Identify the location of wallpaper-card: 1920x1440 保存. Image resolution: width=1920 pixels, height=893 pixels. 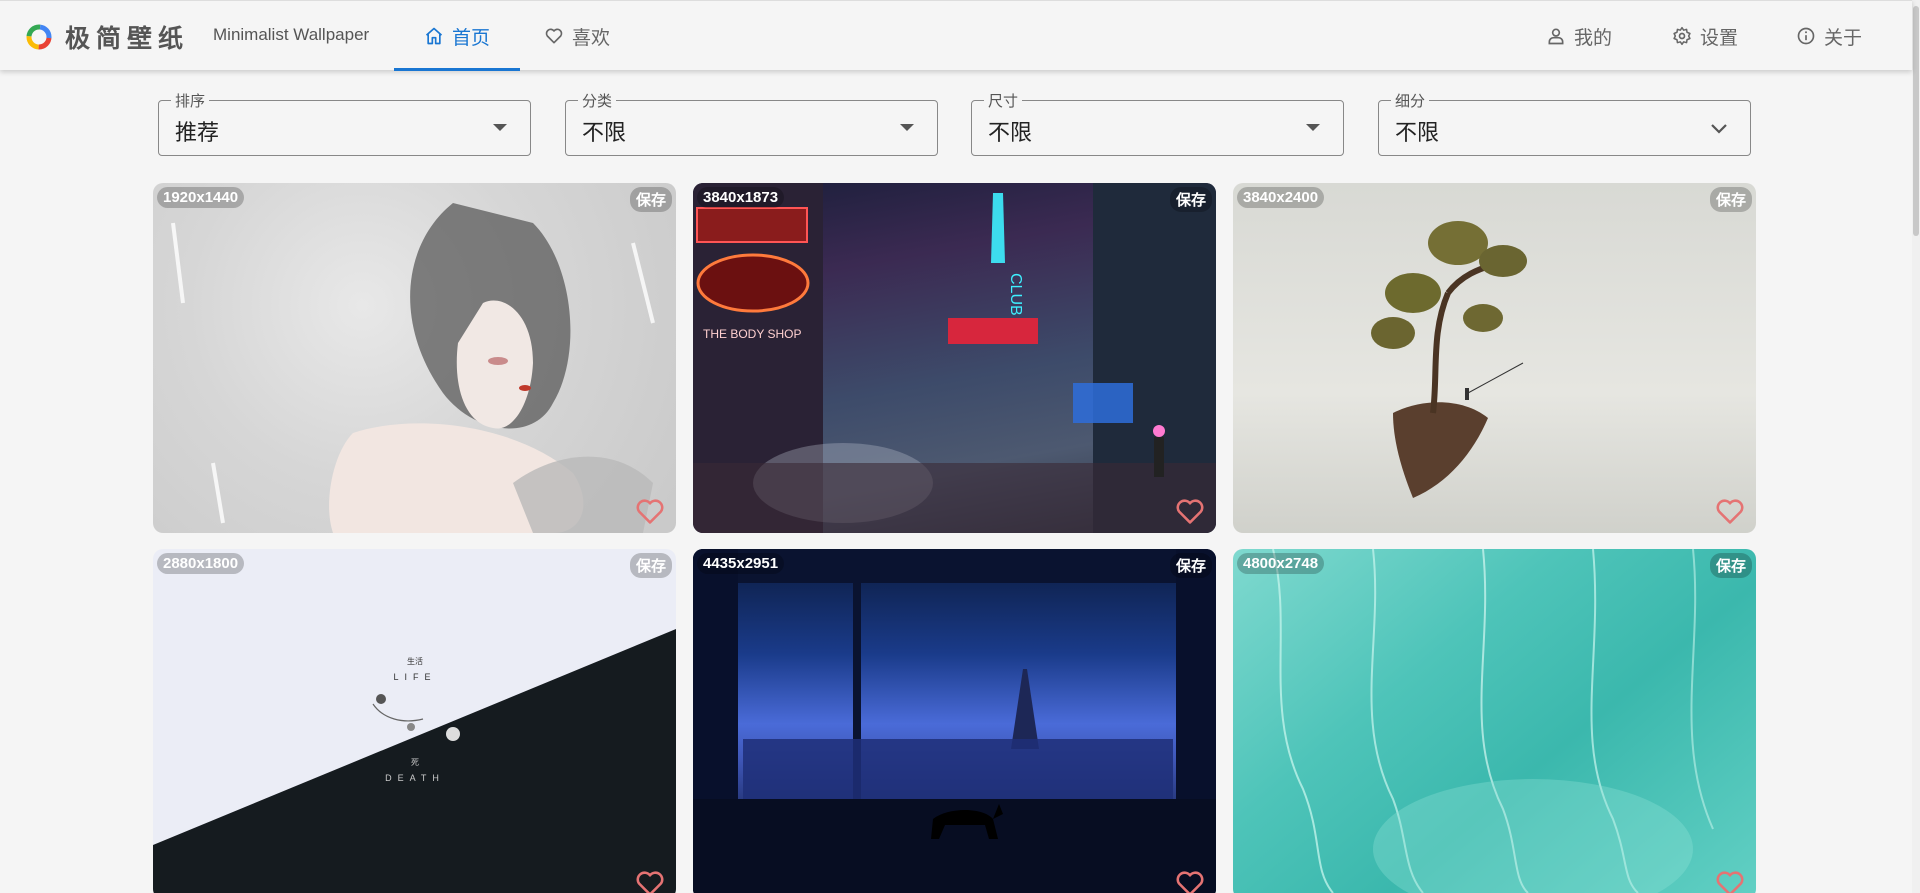
(414, 358).